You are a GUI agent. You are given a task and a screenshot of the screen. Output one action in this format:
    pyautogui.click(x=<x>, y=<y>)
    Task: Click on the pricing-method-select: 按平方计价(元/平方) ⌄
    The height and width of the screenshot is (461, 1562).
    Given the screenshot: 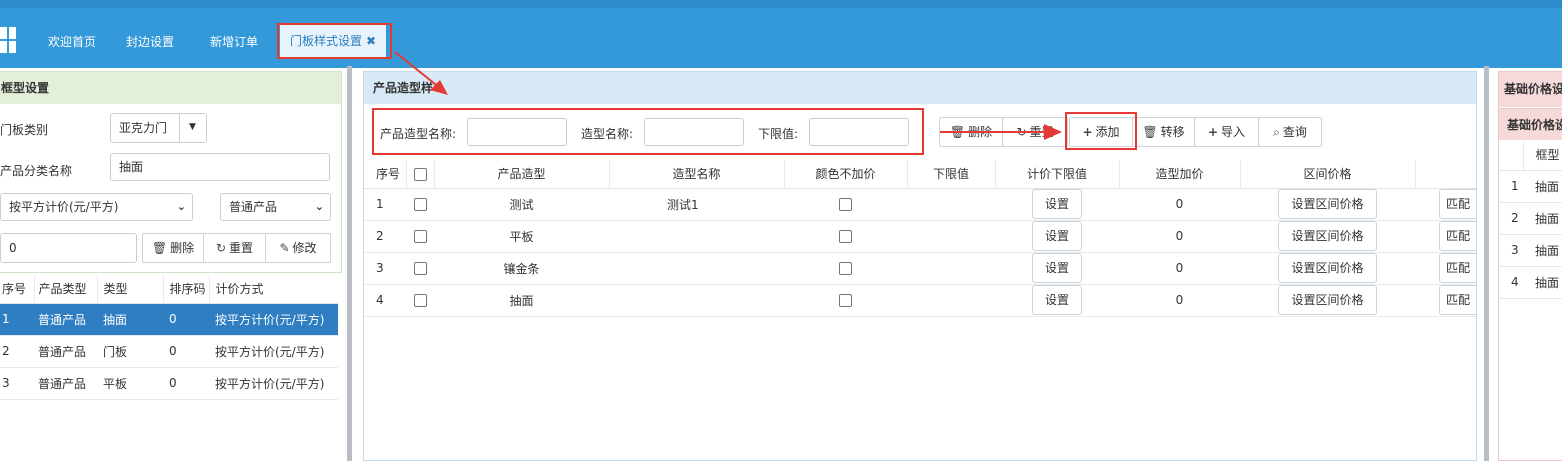 What is the action you would take?
    pyautogui.click(x=96, y=207)
    